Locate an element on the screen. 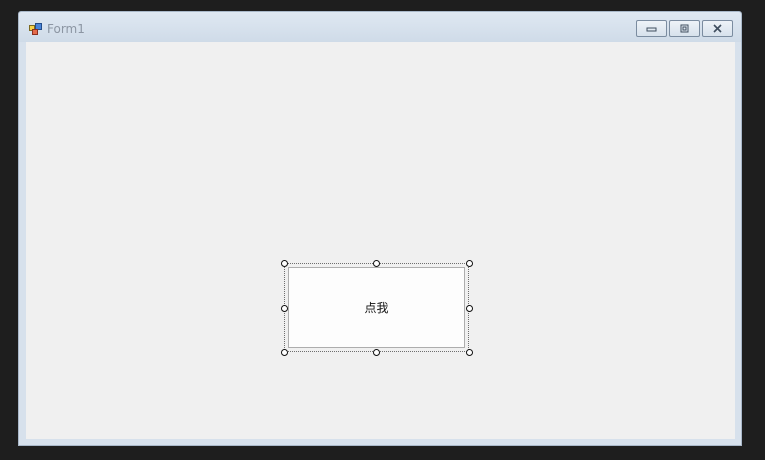 This screenshot has height=460, width=765. restore-button is located at coordinates (684, 28).